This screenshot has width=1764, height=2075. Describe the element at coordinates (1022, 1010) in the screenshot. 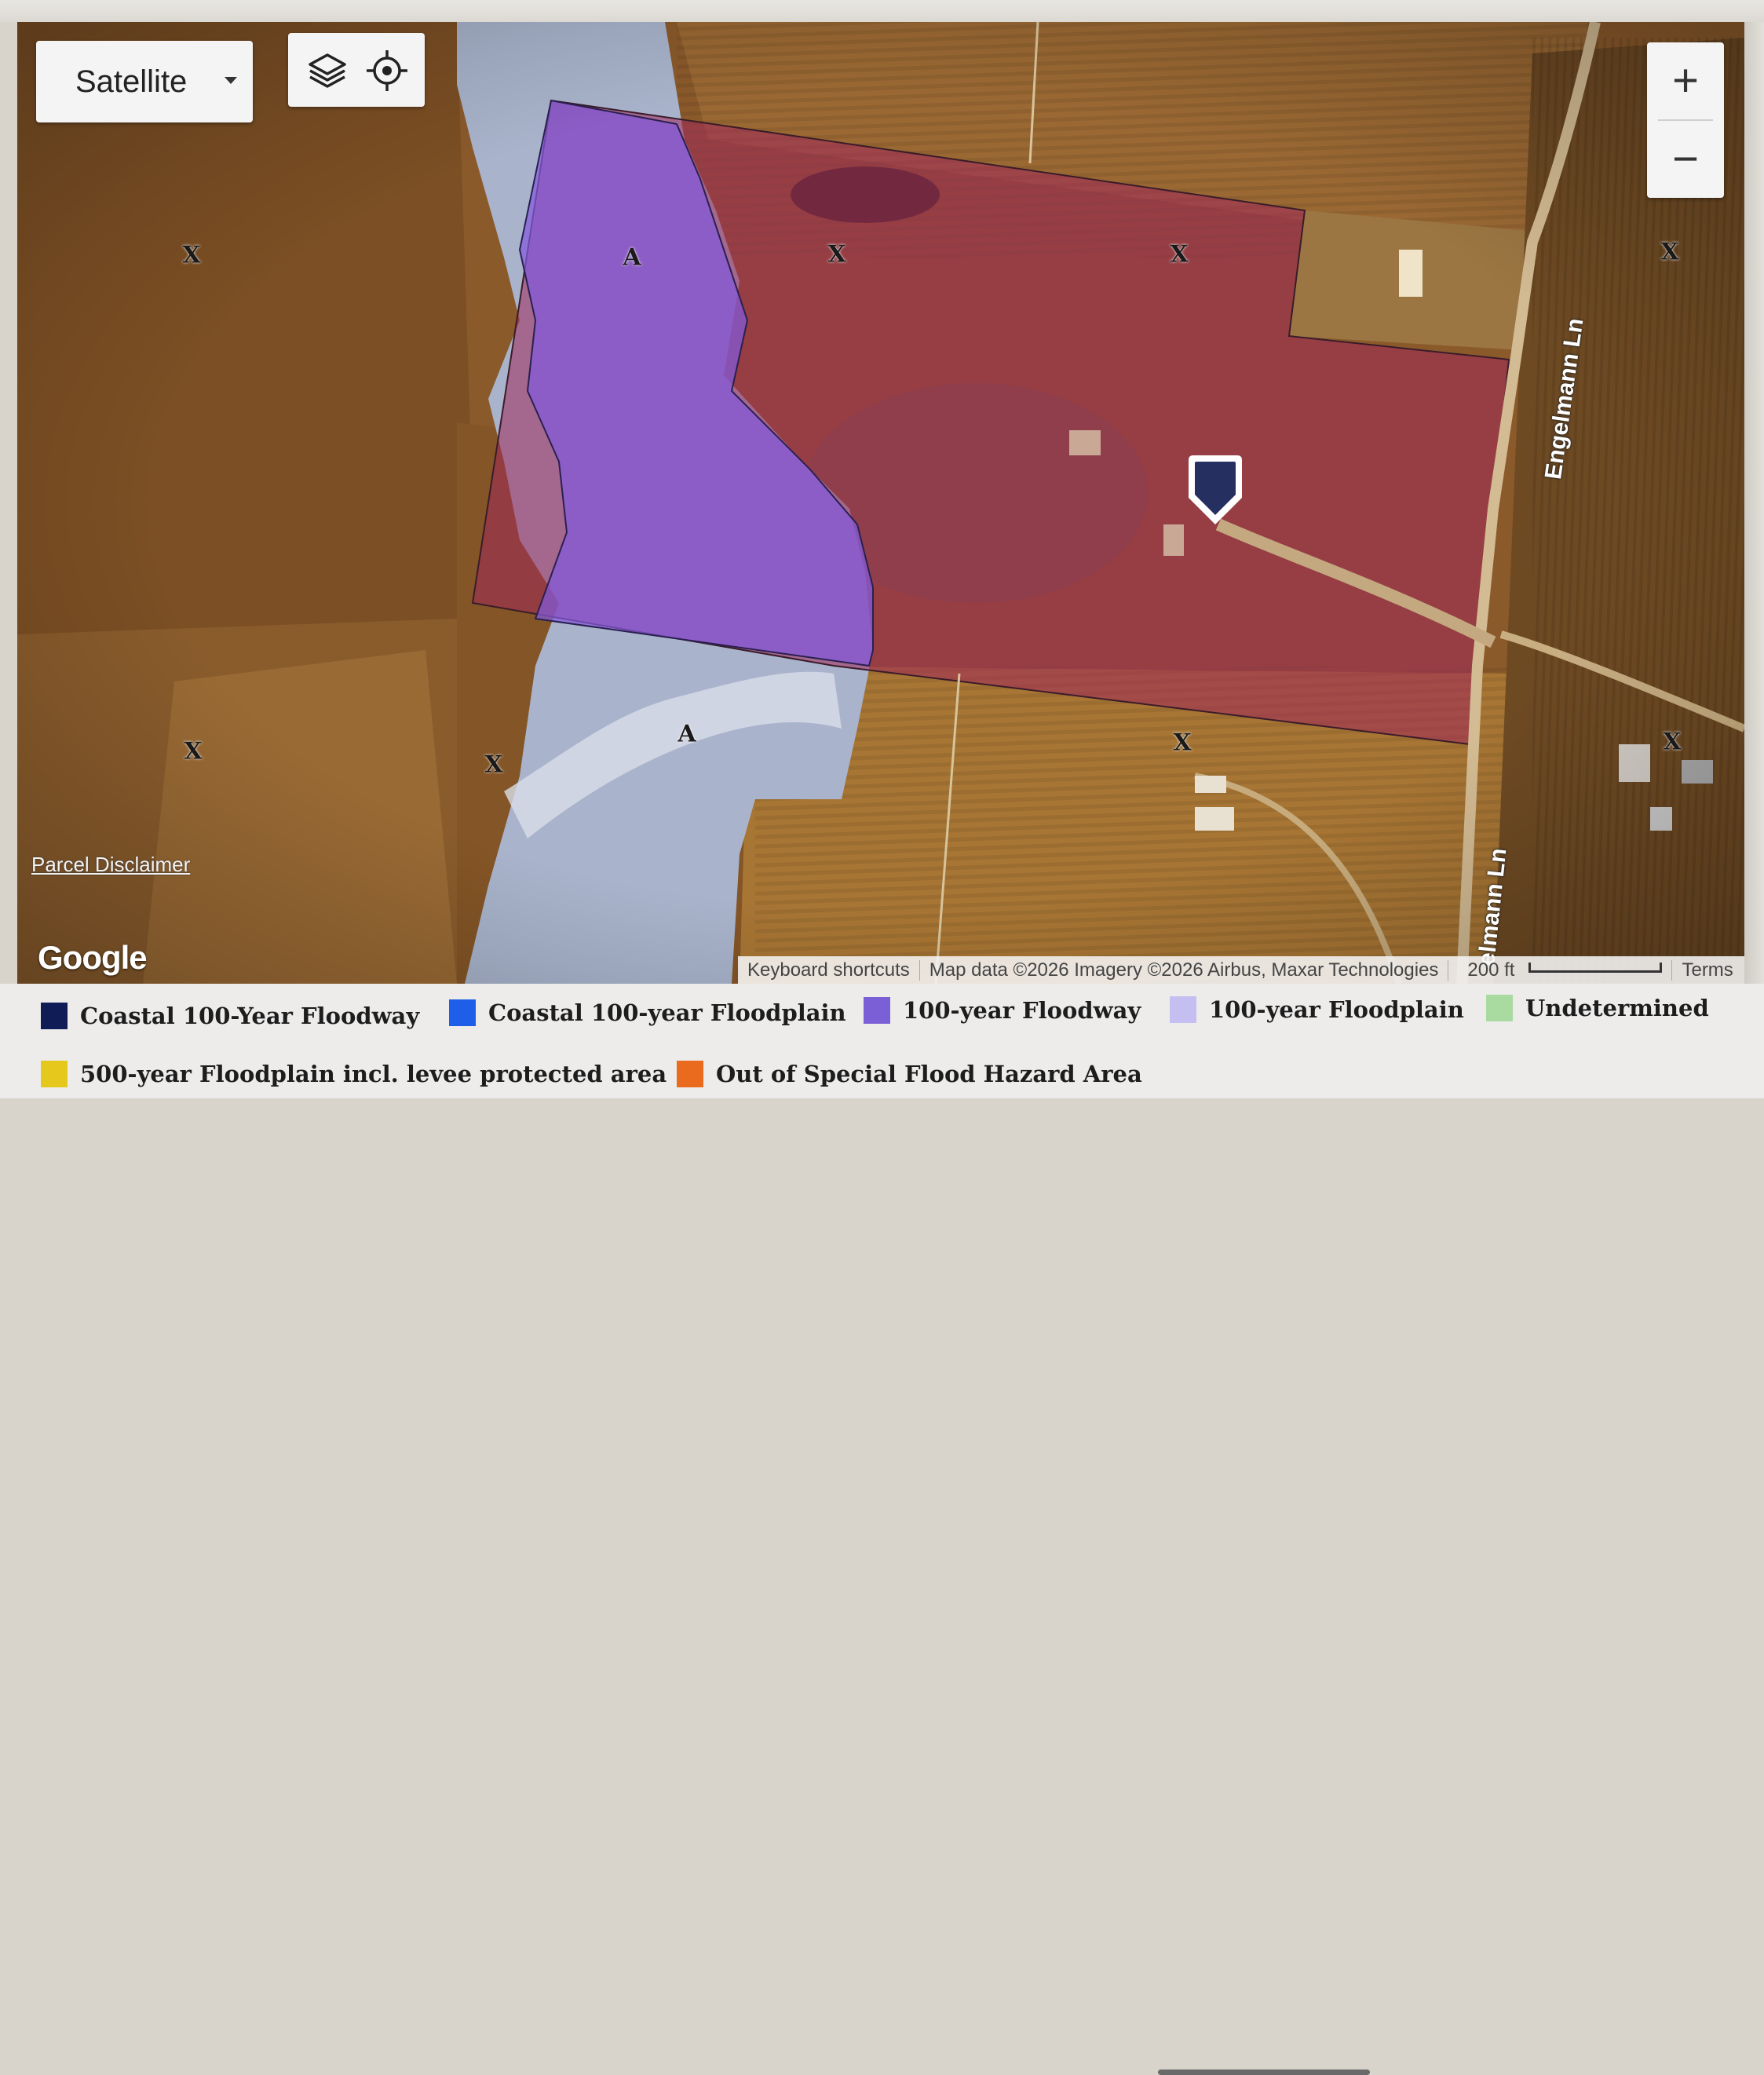

I see `legend-label: 100-year Floodway` at that location.